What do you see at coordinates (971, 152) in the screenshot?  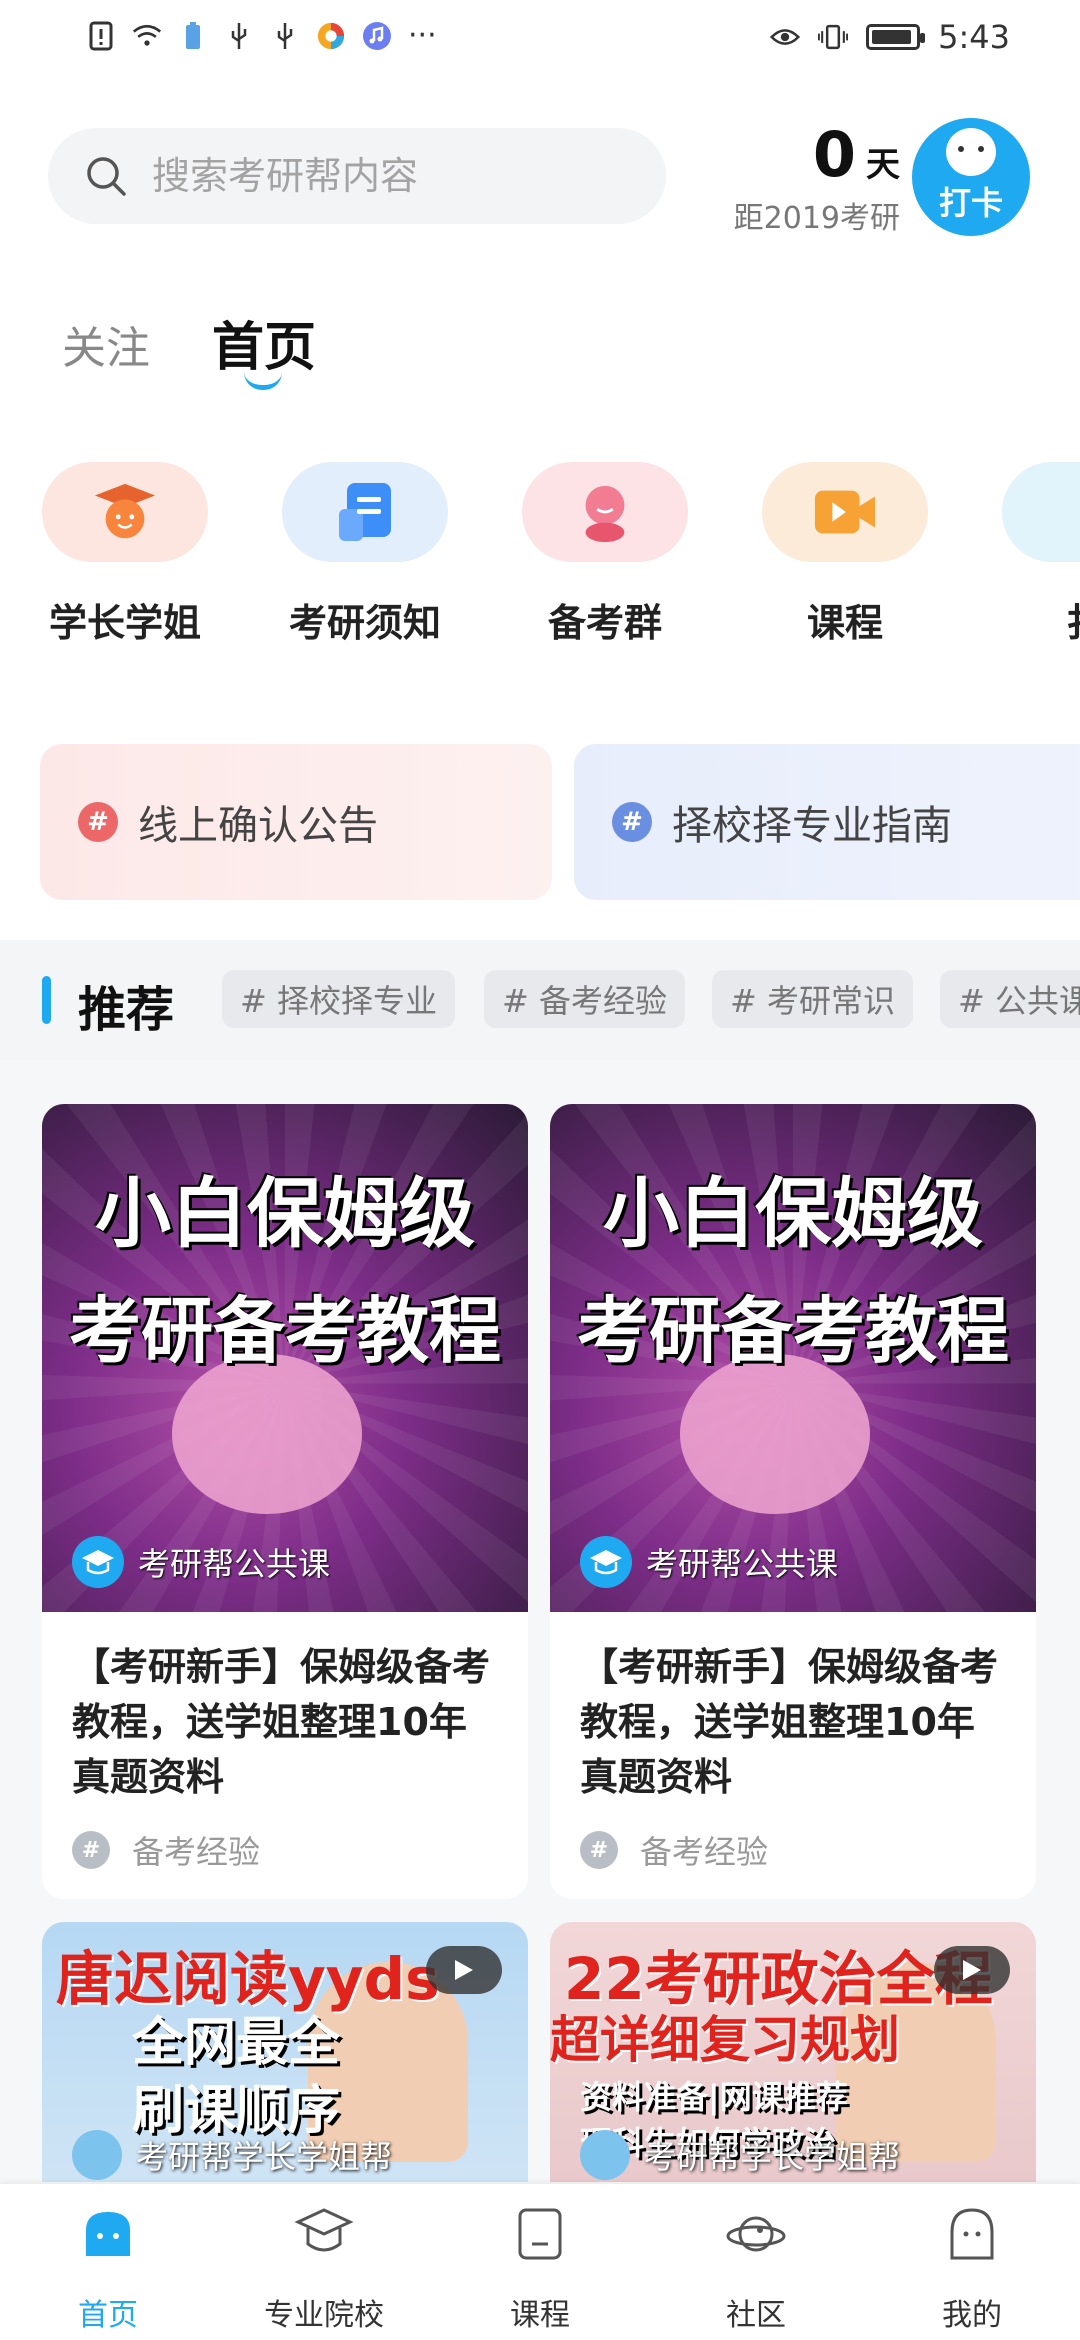 I see `mascot-avatar-icon` at bounding box center [971, 152].